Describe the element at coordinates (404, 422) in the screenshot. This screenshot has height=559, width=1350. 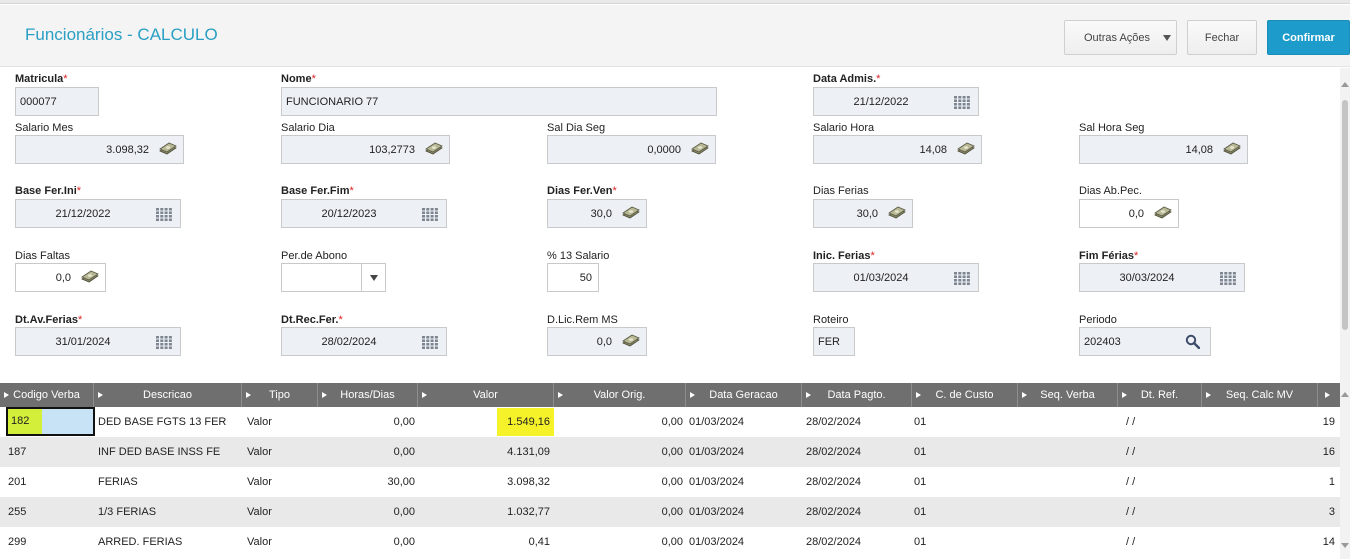
I see `cell-horas: 0,00` at that location.